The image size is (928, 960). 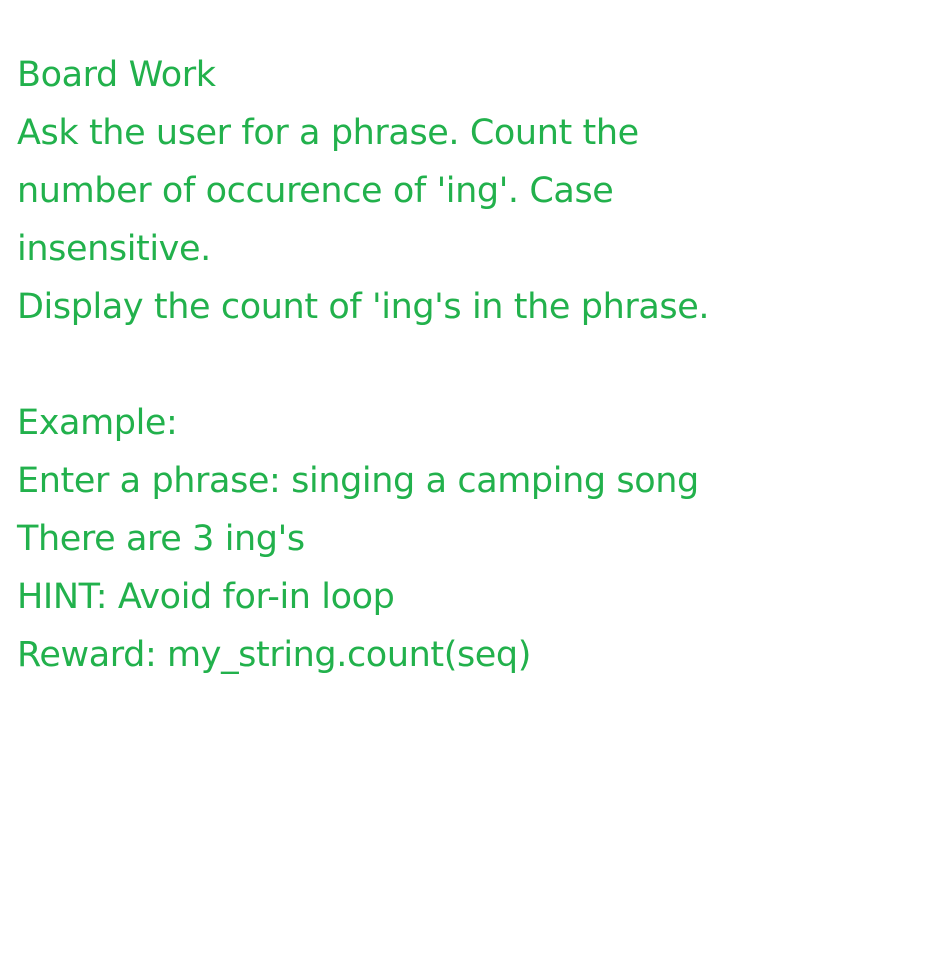 I want to click on example-output-line: There are 3 ing's, so click(x=161, y=539).